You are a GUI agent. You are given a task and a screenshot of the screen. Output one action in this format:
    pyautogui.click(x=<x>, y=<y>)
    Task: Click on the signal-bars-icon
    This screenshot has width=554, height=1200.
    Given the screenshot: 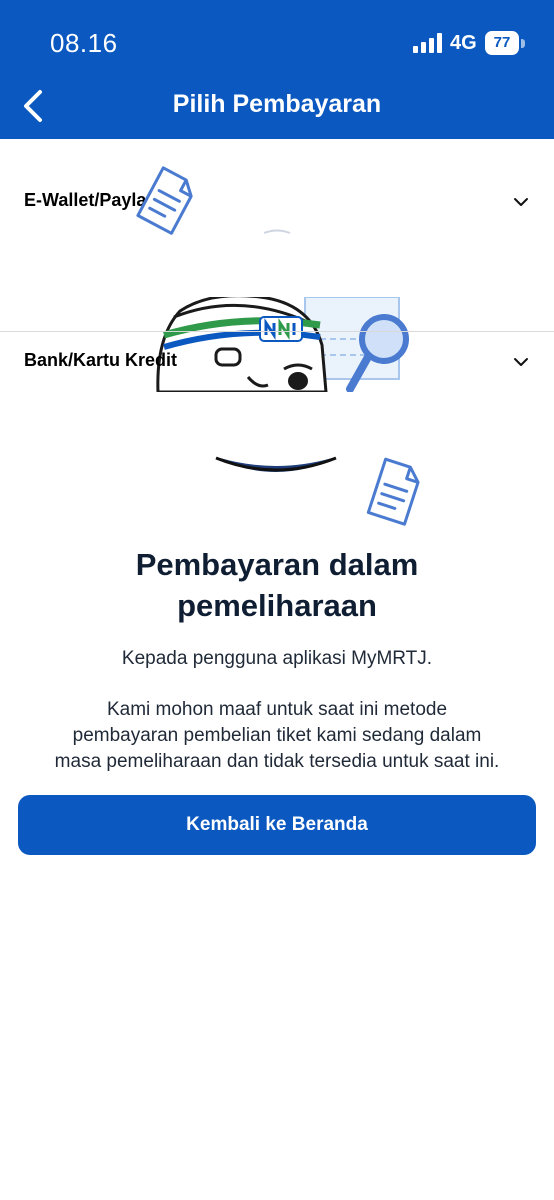 What is the action you would take?
    pyautogui.click(x=427, y=43)
    